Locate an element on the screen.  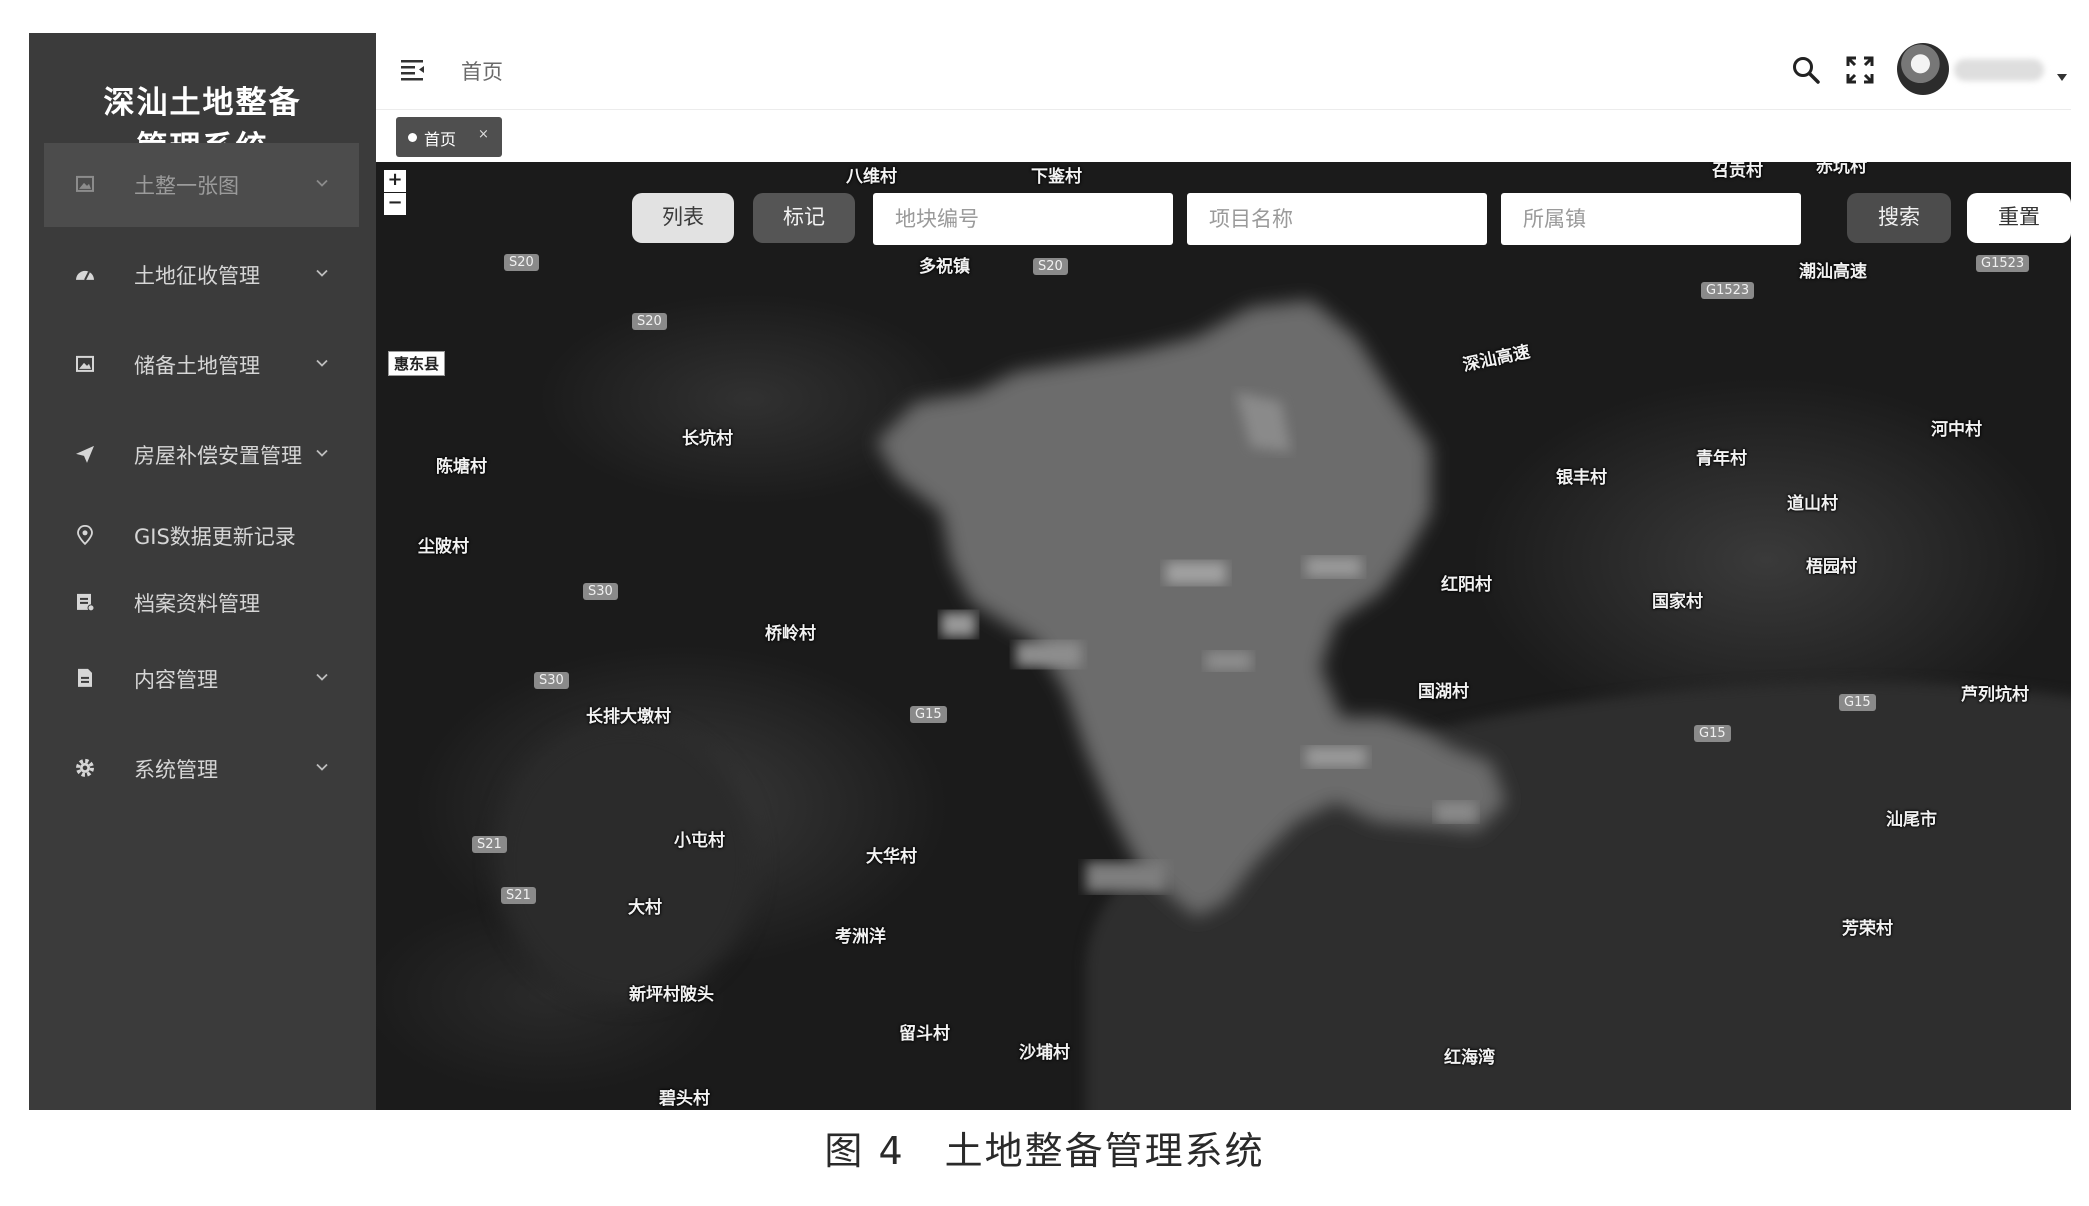
map-label: 大华村 is located at coordinates (891, 857).